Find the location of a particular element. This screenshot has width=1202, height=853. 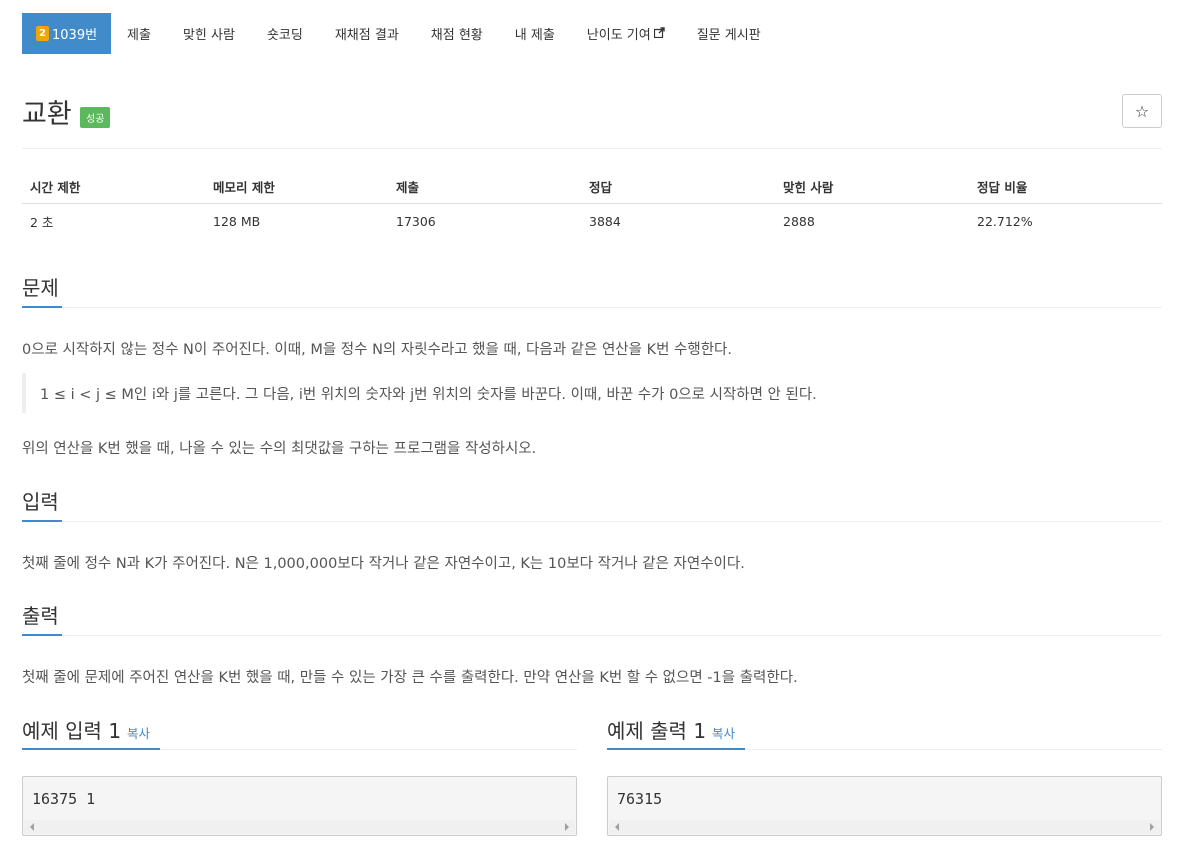

nav-tab-qna-board: 질문 게시판 is located at coordinates (729, 33).